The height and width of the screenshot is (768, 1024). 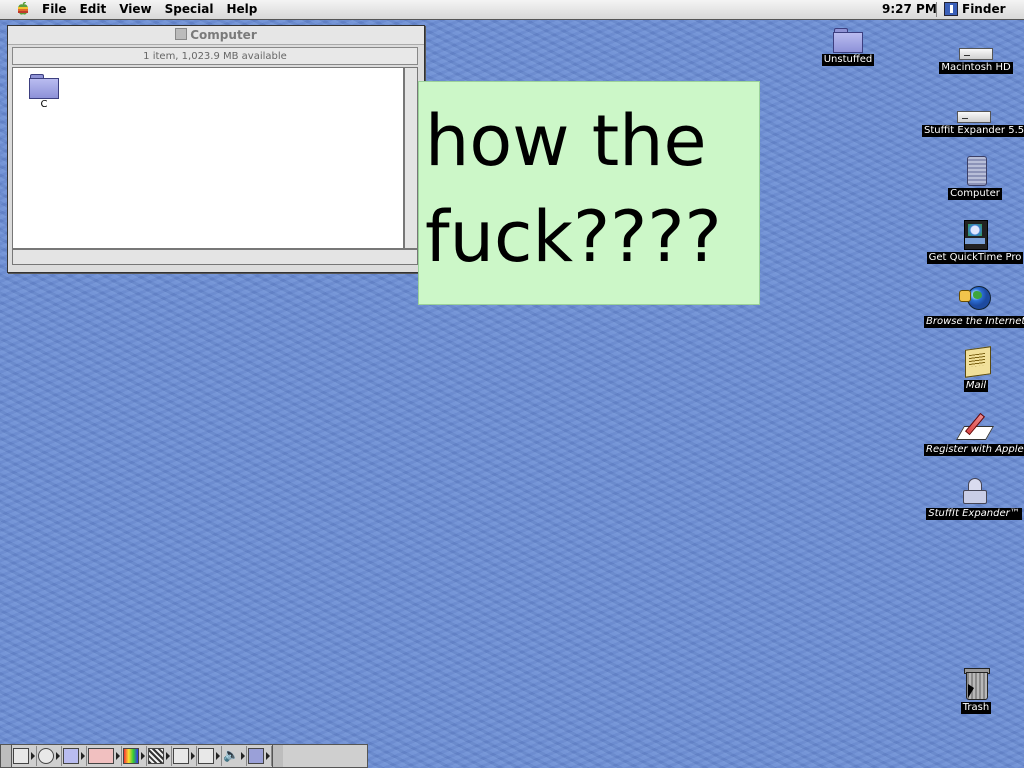 I want to click on desktop-icon-register-with-apple: Register with Apple, so click(x=974, y=434).